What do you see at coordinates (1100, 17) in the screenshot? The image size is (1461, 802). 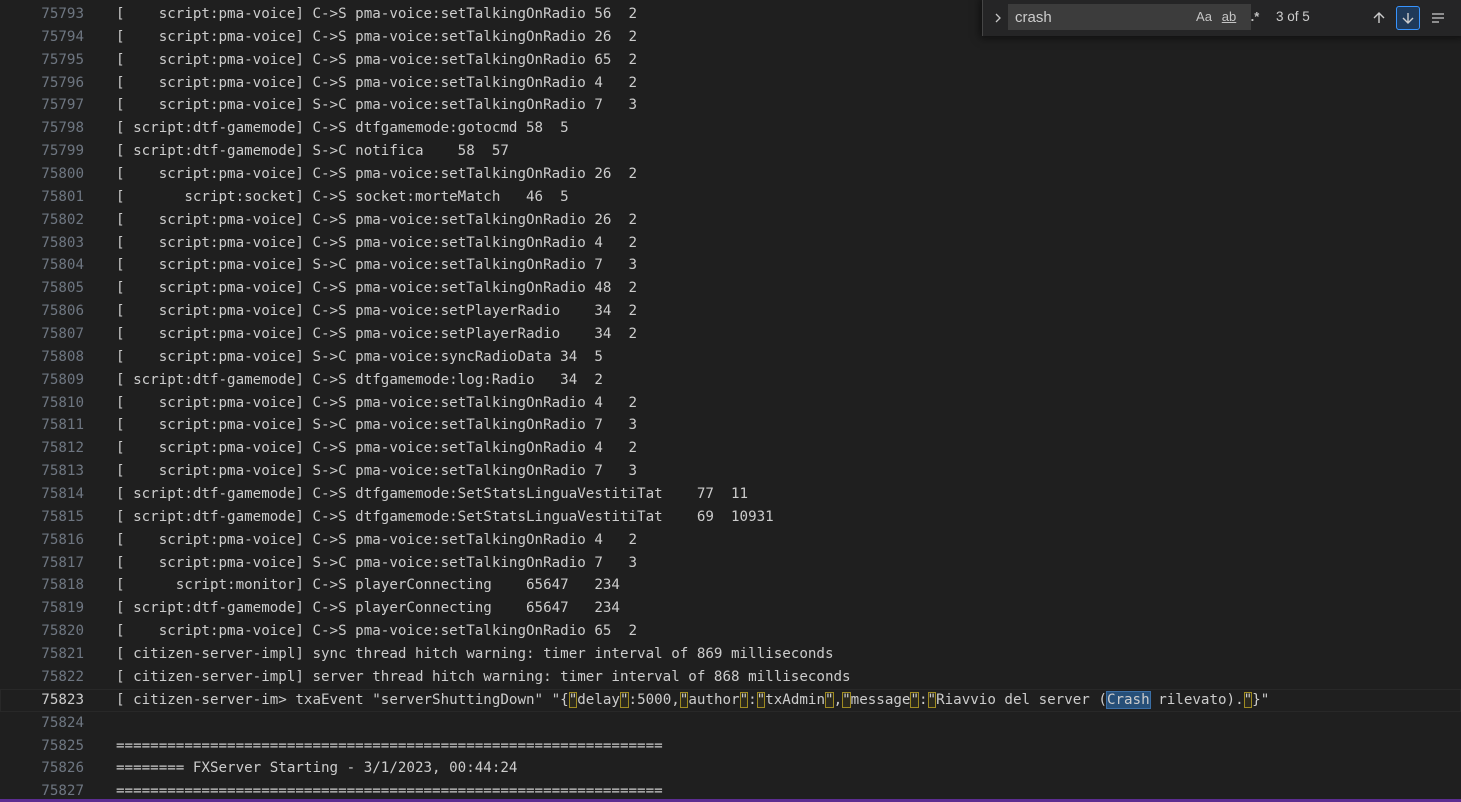 I see `find-input` at bounding box center [1100, 17].